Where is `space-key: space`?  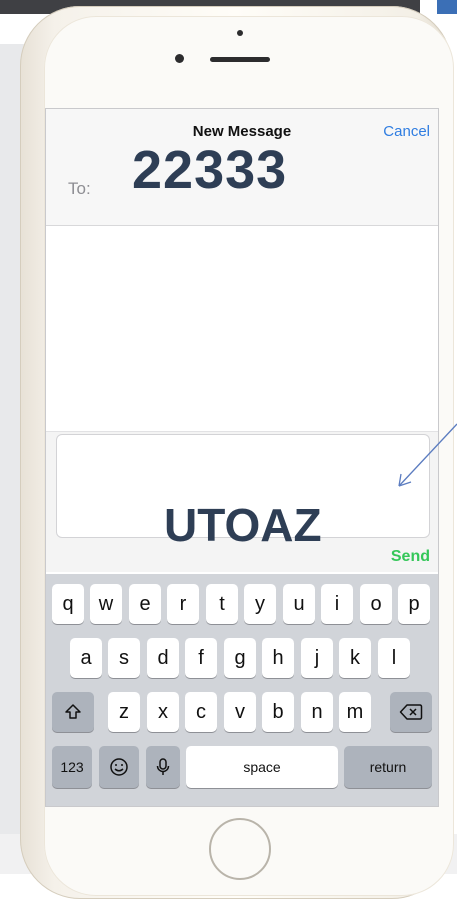
space-key: space is located at coordinates (262, 767).